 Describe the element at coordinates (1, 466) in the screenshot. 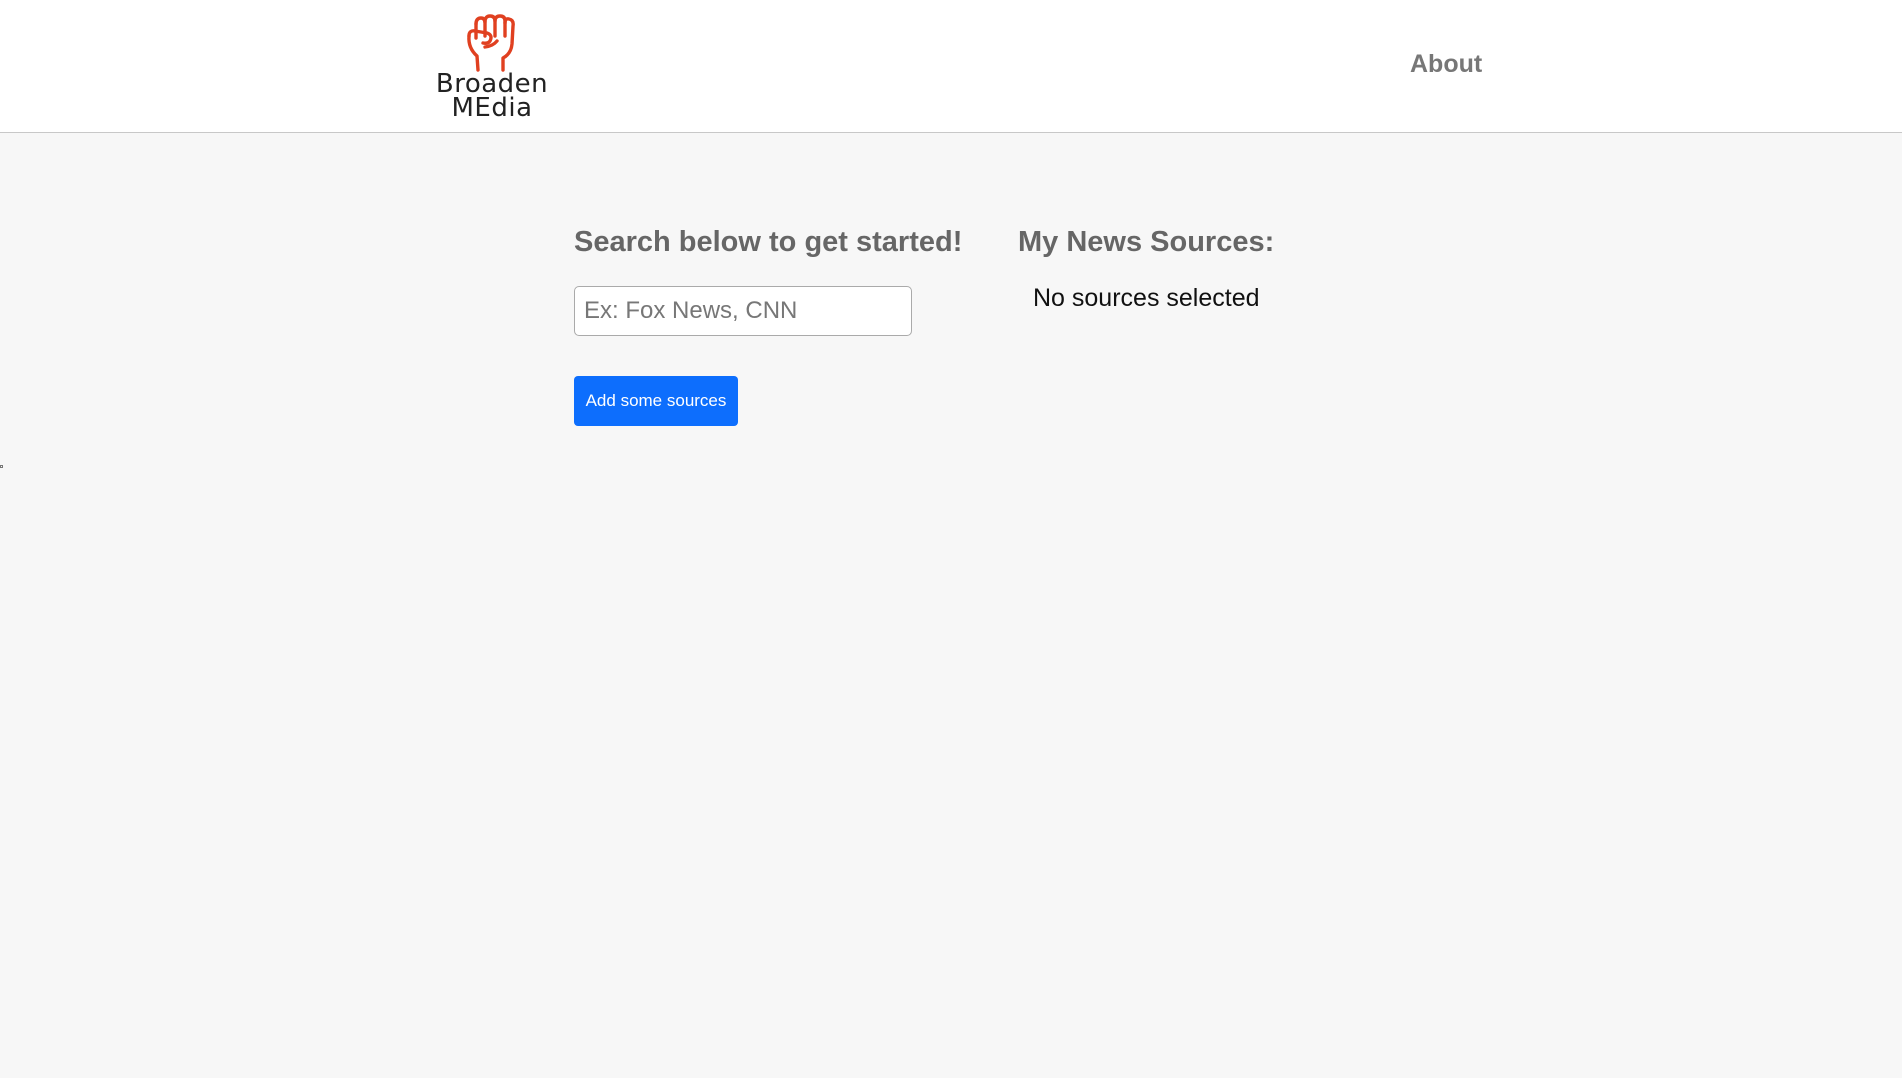

I see `edge-marker` at that location.